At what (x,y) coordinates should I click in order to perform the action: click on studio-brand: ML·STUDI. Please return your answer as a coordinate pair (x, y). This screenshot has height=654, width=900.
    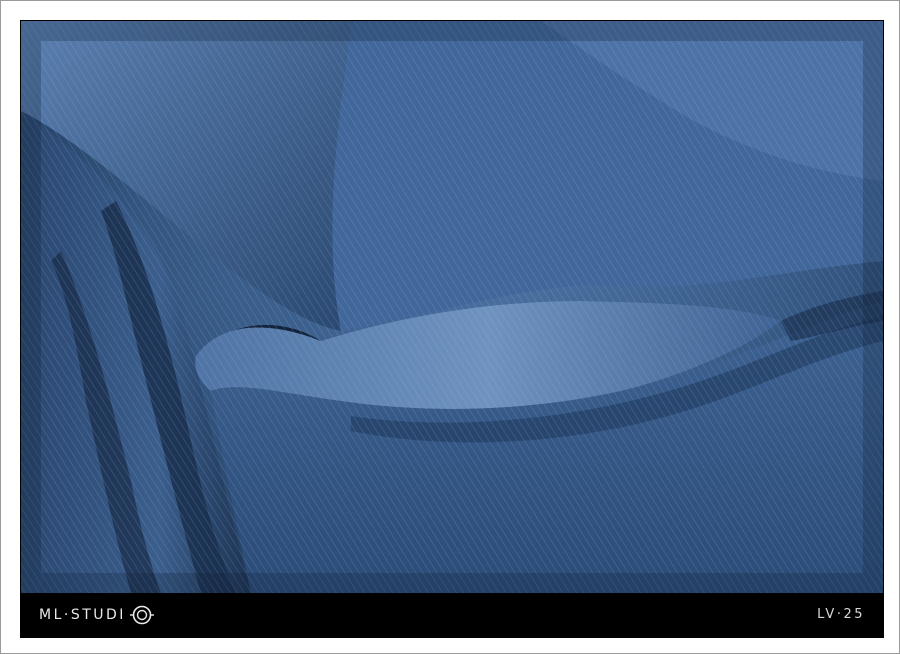
    Looking at the image, I should click on (97, 615).